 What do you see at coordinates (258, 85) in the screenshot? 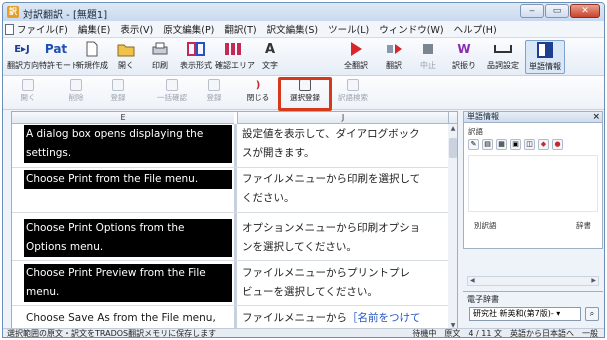
I see `close-bracket-icon: )` at bounding box center [258, 85].